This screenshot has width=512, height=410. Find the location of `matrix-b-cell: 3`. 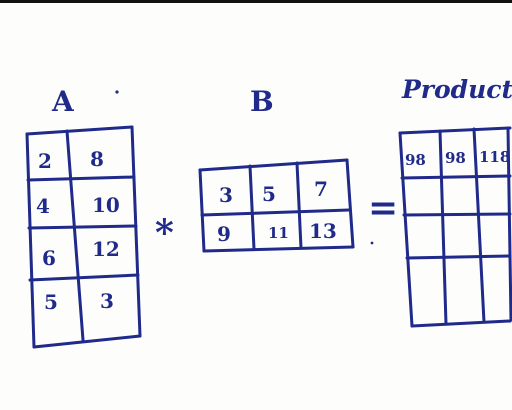

matrix-b-cell: 3 is located at coordinates (226, 195).